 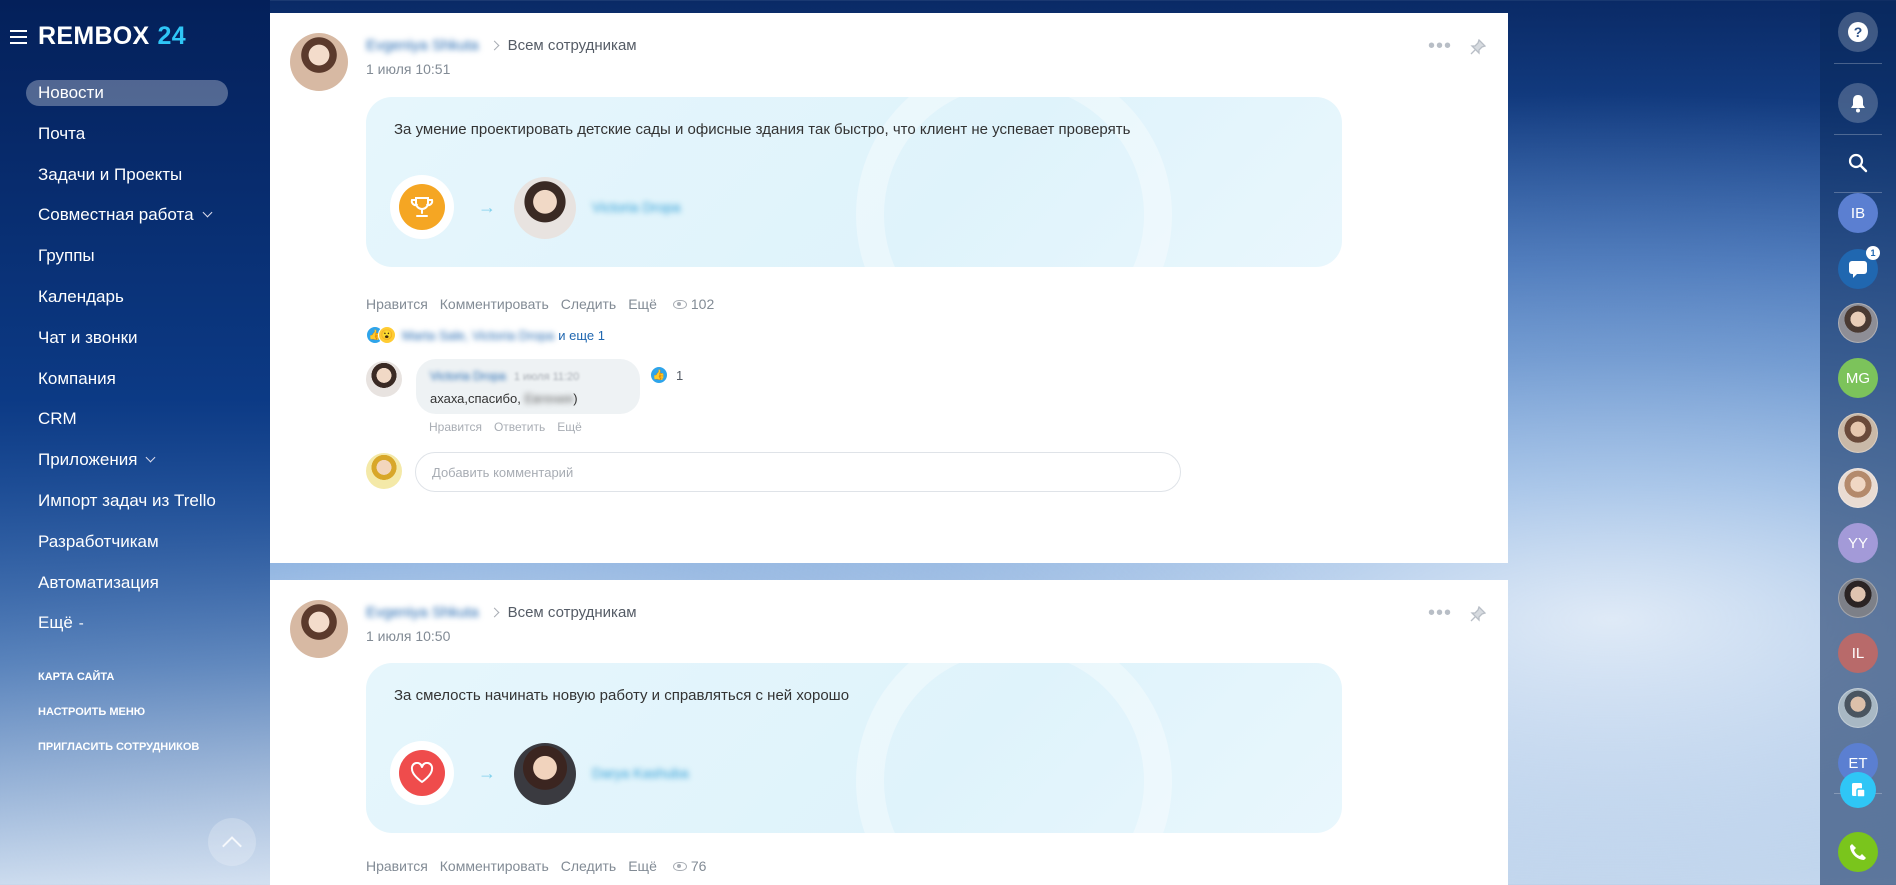 What do you see at coordinates (1873, 253) in the screenshot?
I see `chat-counter: 1` at bounding box center [1873, 253].